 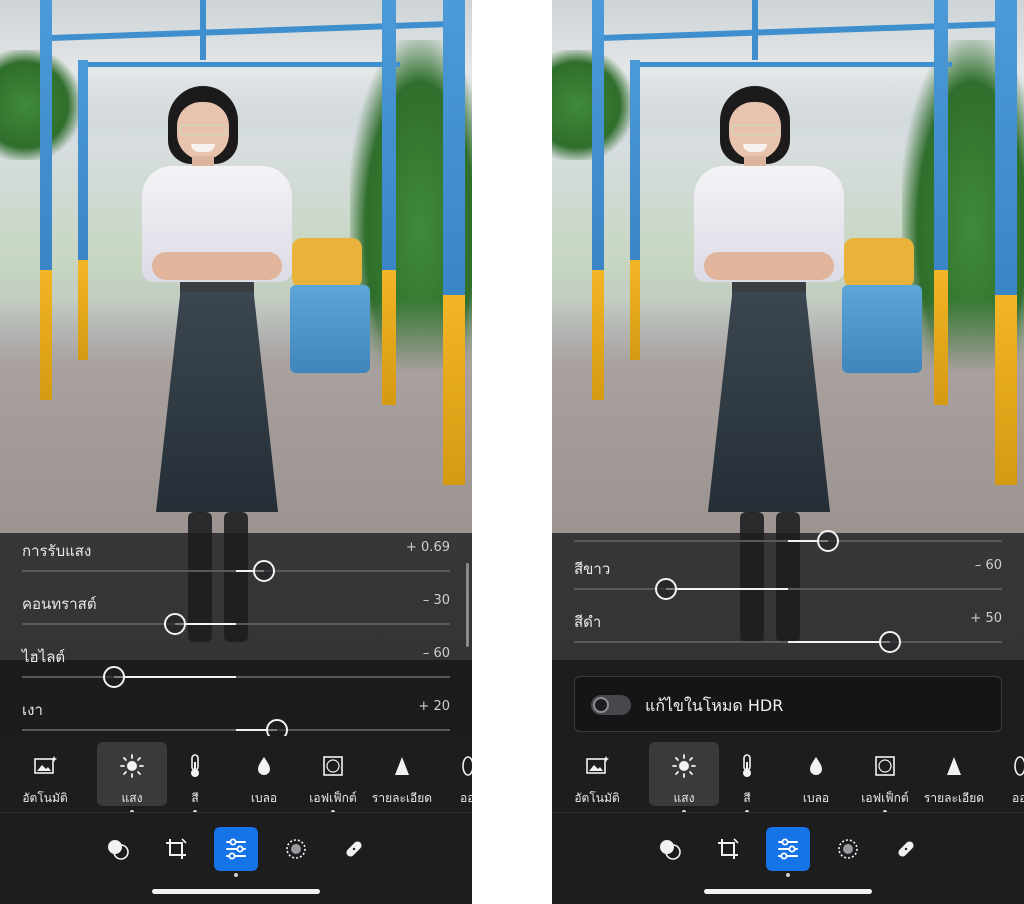 I want to click on presets-icon, so click(x=118, y=850).